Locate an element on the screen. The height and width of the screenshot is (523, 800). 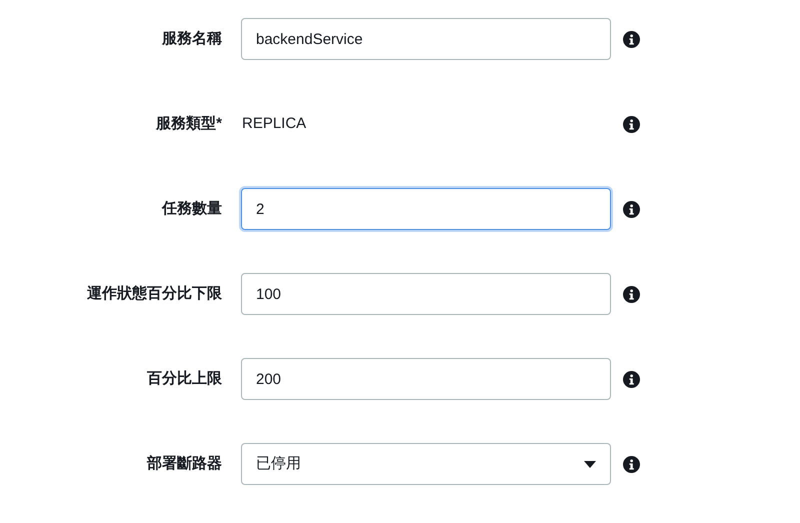
input-field: 2 is located at coordinates (426, 209).